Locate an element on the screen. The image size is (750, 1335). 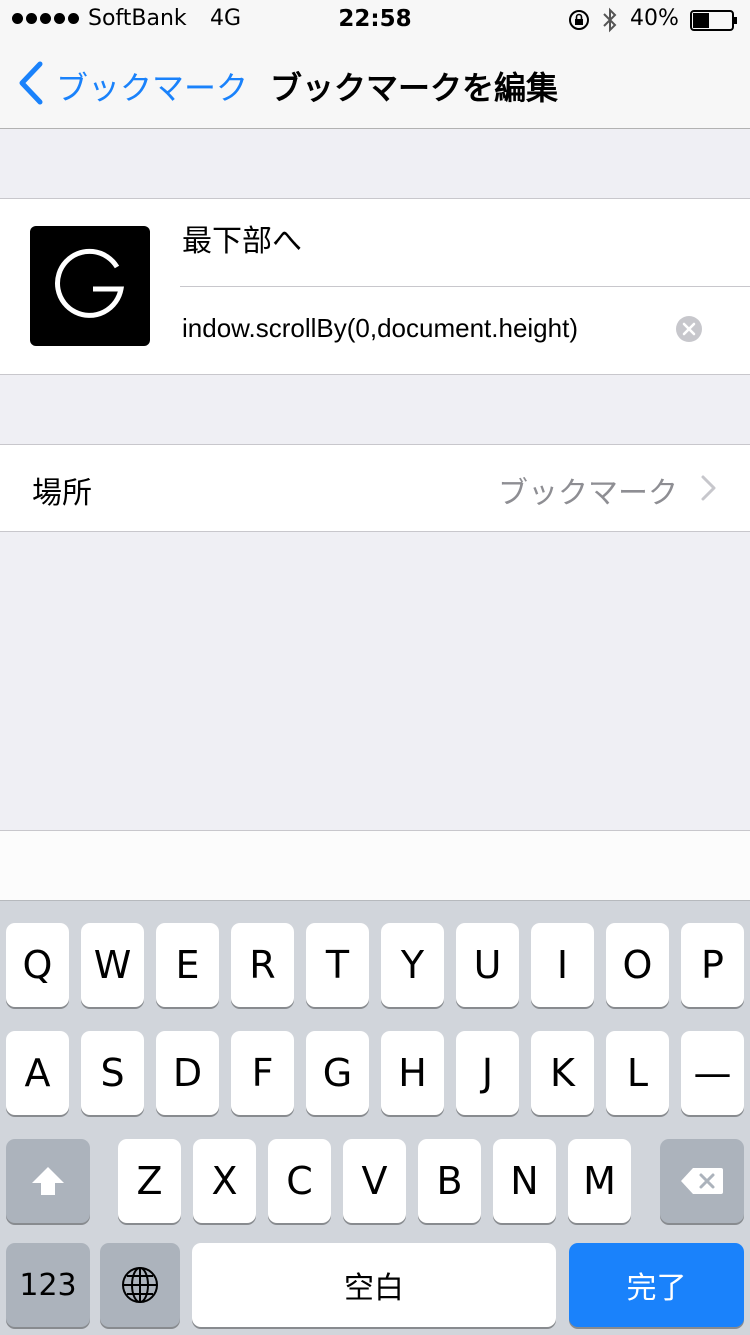
globe-key is located at coordinates (140, 1285).